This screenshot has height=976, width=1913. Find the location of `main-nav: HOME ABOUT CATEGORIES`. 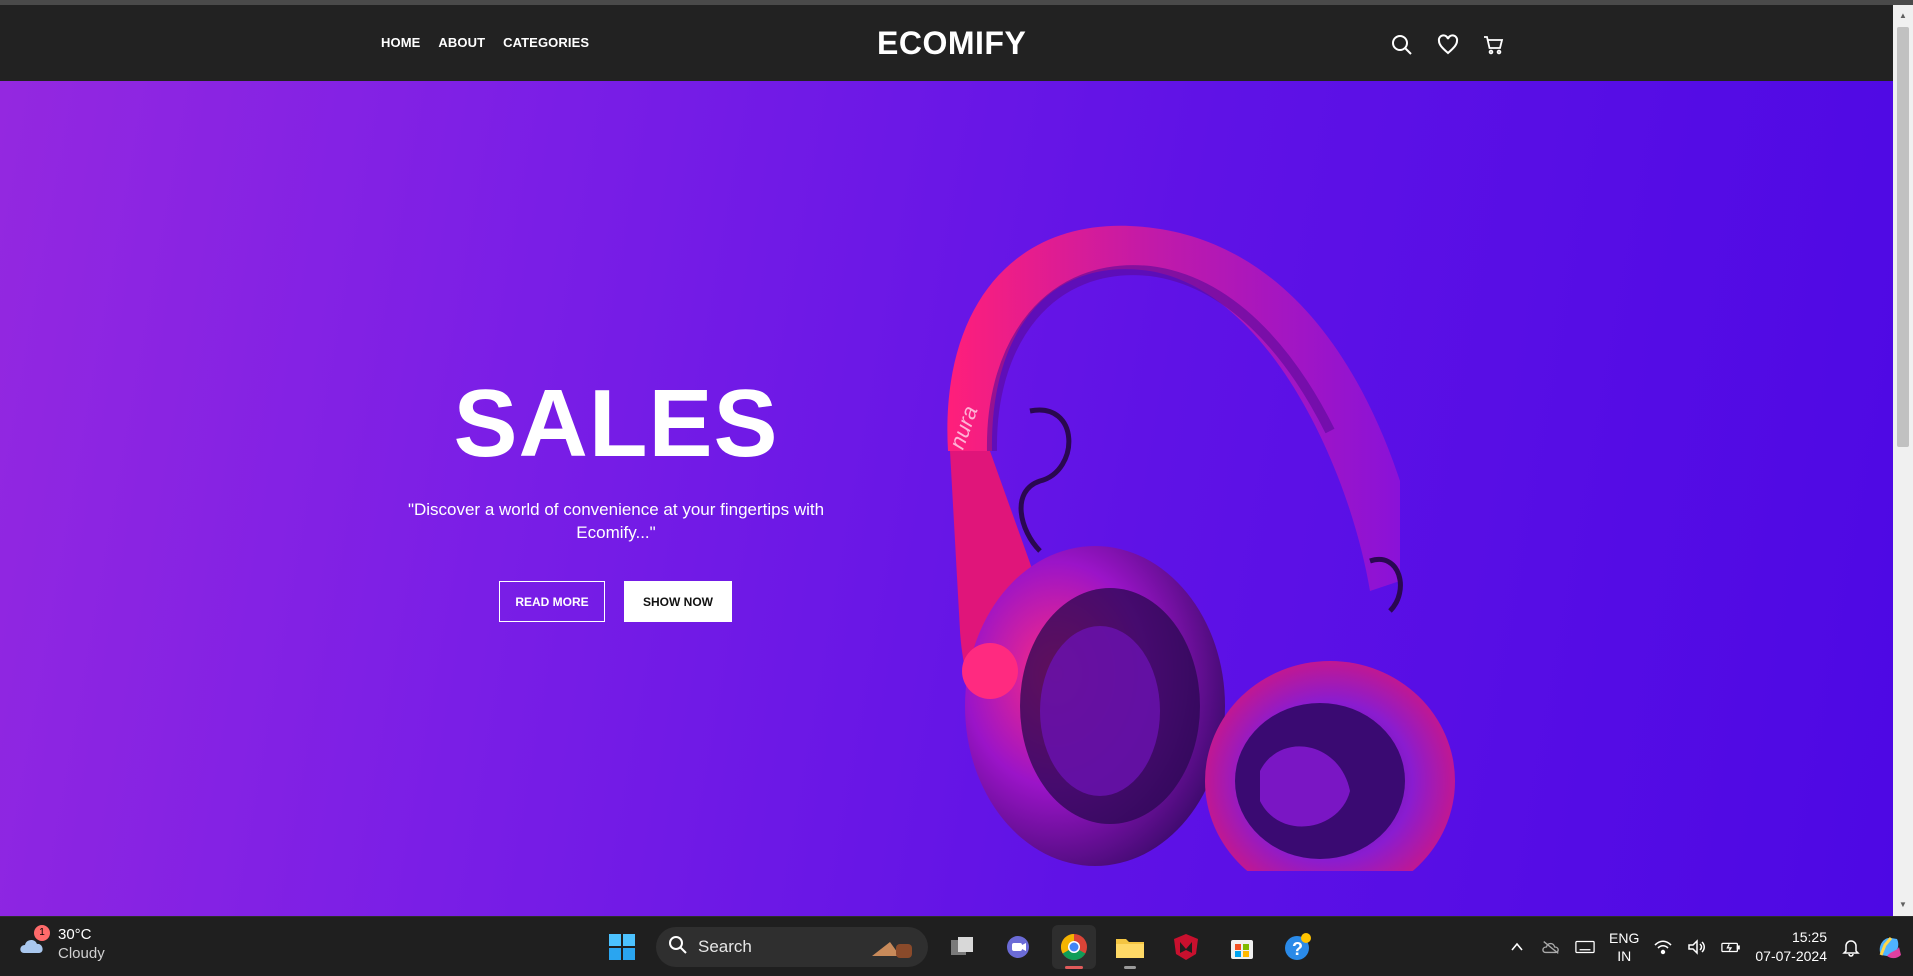

main-nav: HOME ABOUT CATEGORIES is located at coordinates (485, 42).